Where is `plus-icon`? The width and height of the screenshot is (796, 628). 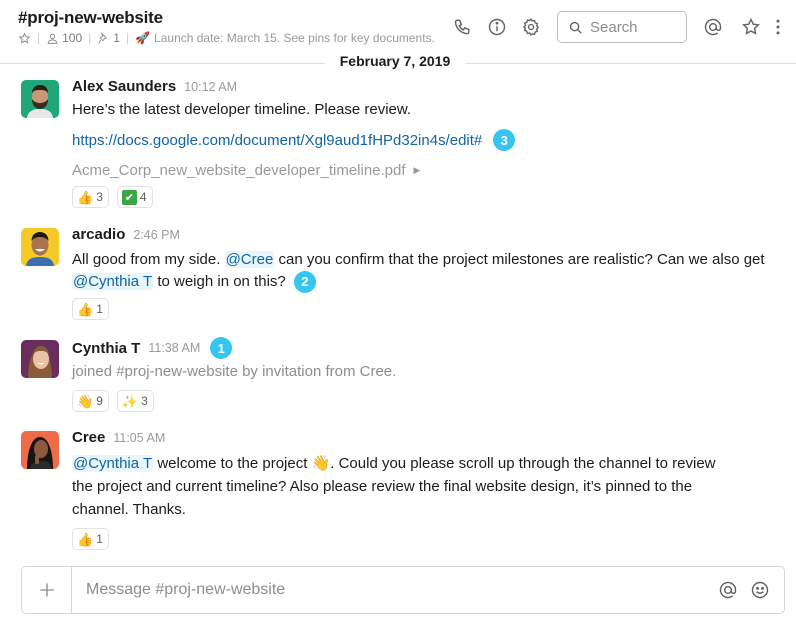 plus-icon is located at coordinates (46, 590).